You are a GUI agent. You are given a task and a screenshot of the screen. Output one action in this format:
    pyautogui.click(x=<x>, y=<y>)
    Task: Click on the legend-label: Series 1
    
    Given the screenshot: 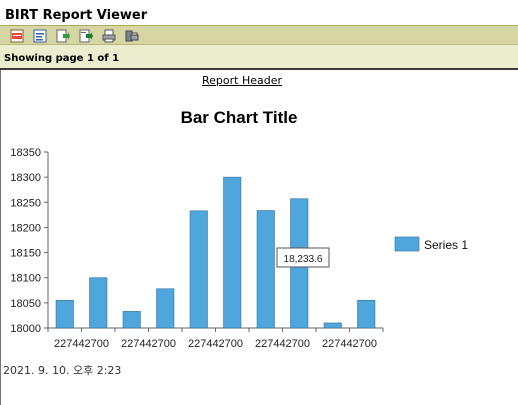 What is the action you would take?
    pyautogui.click(x=446, y=245)
    